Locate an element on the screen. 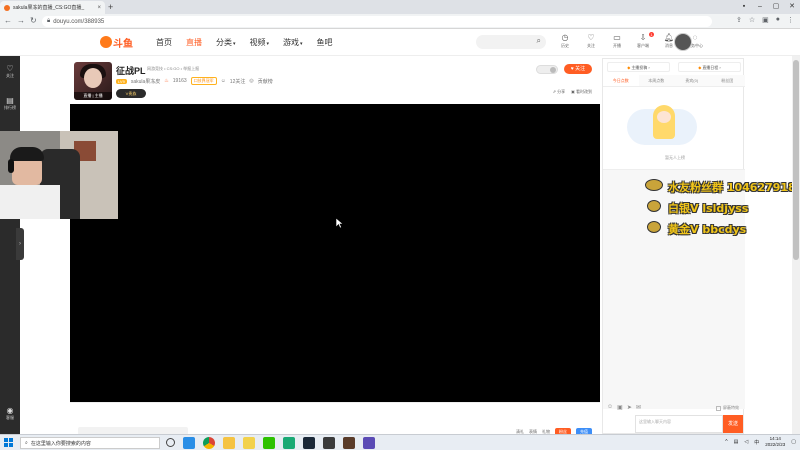 The image size is (800, 450). tab-close-icon: × is located at coordinates (99, 8).